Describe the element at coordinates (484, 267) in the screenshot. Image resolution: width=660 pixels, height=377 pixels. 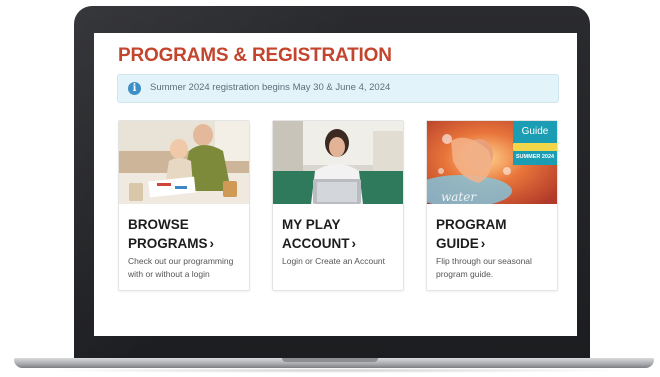
I see `program-guide-description: Flip through our seasonal program guide.` at that location.